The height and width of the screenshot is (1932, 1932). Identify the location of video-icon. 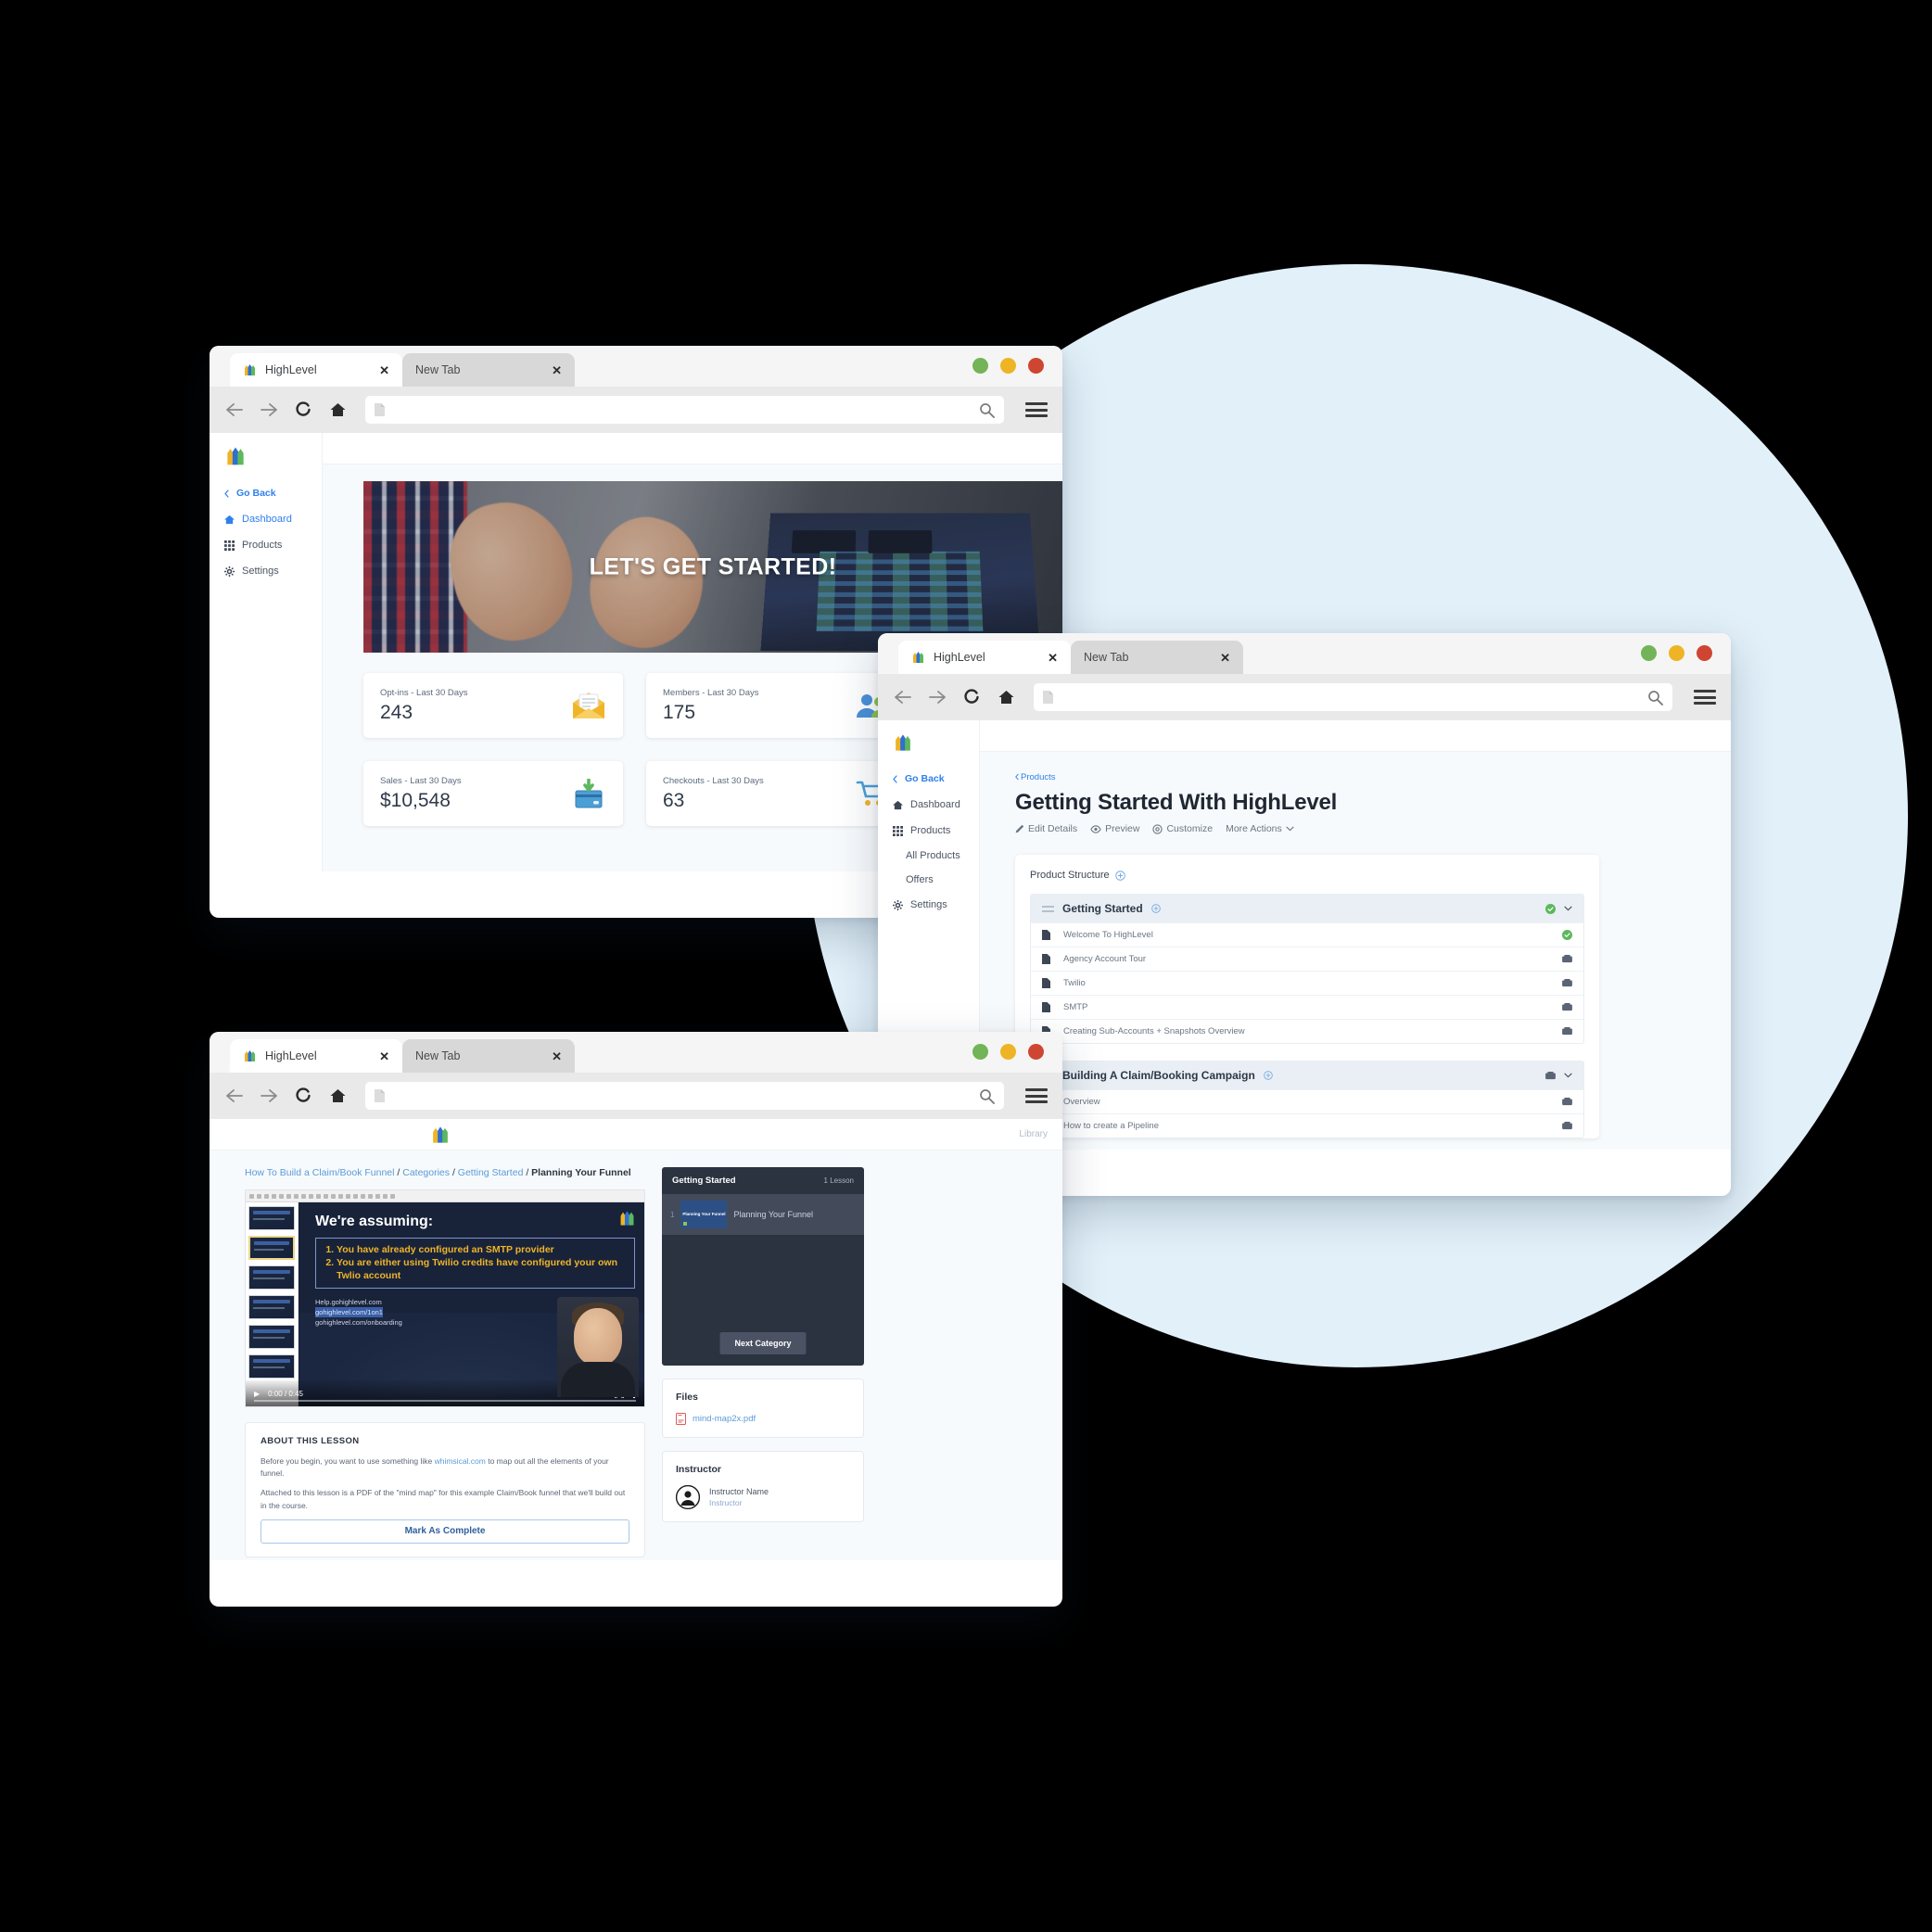
(1567, 1031).